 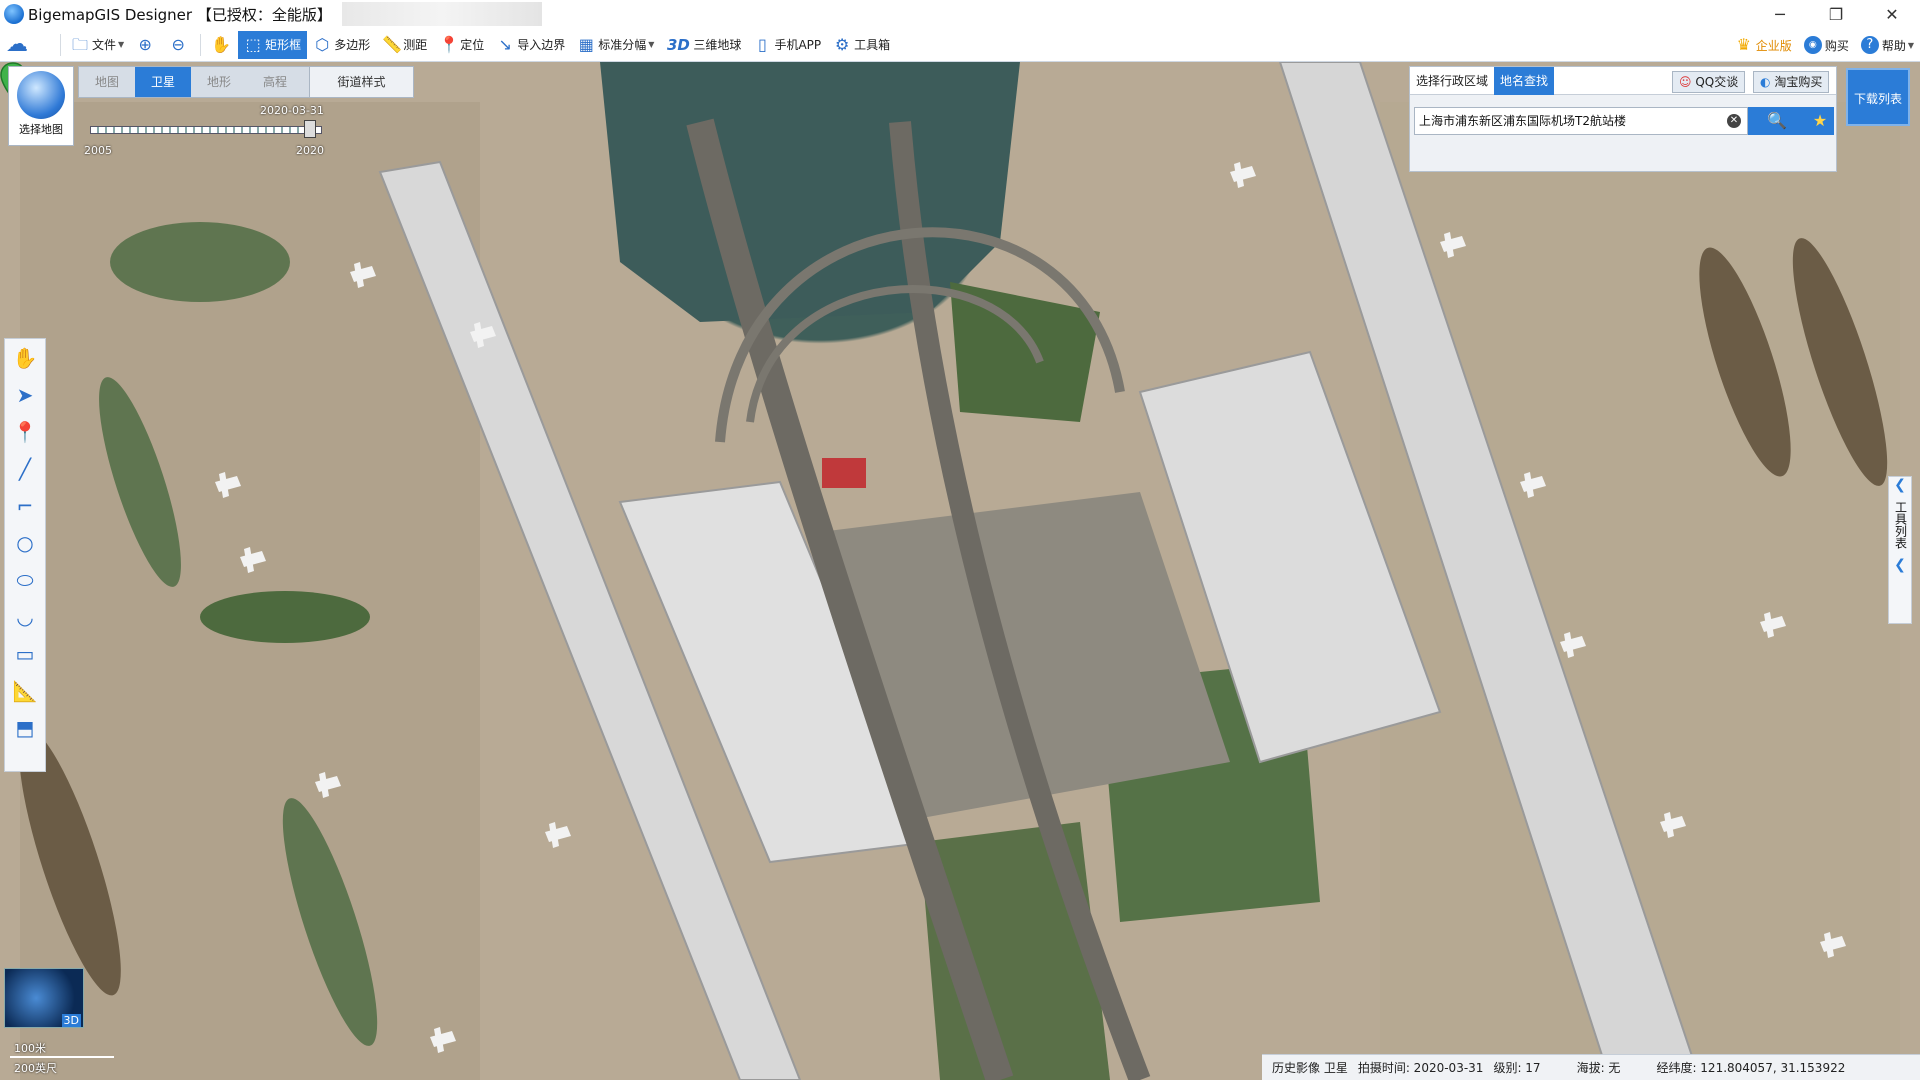 I want to click on polyline-icon: ⌐, so click(x=25, y=505).